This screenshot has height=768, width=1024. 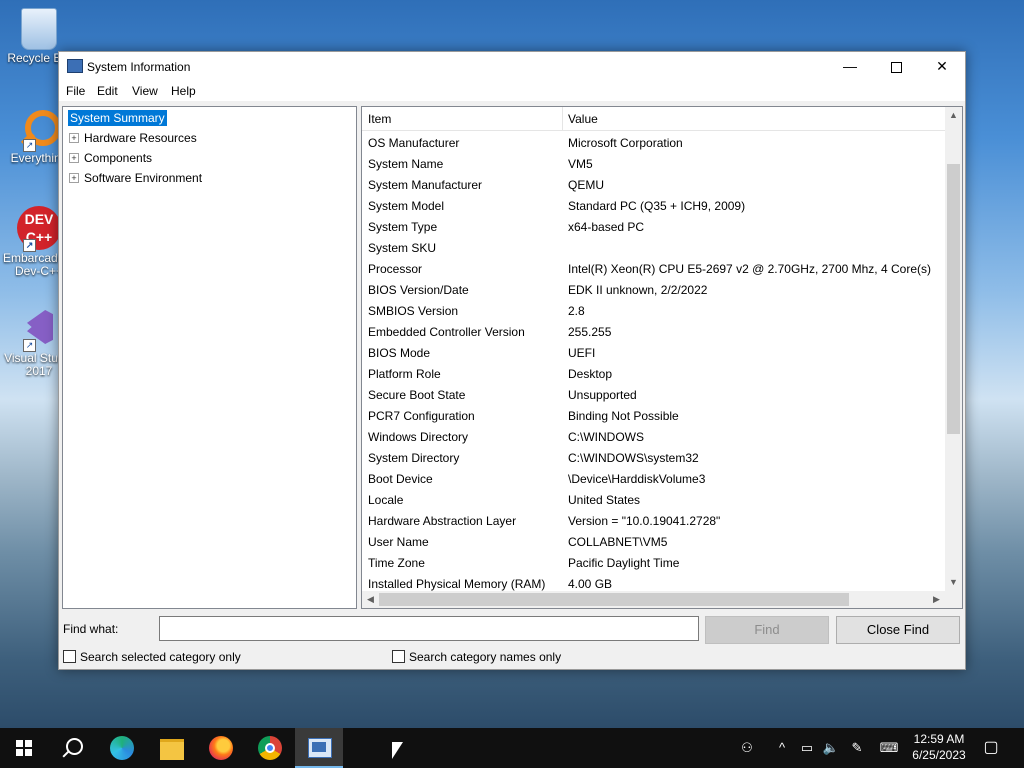 What do you see at coordinates (653, 541) in the screenshot?
I see `table-row: User Name COLLABNET\VM5` at bounding box center [653, 541].